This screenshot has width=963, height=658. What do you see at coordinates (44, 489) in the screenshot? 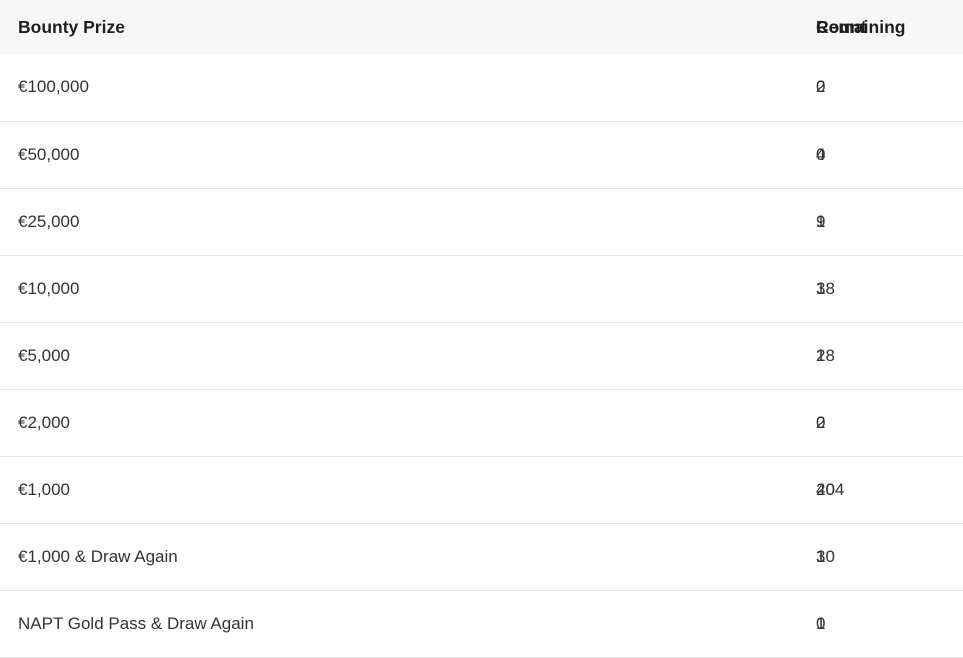
I see `cell-bounty-prize: €1,000` at bounding box center [44, 489].